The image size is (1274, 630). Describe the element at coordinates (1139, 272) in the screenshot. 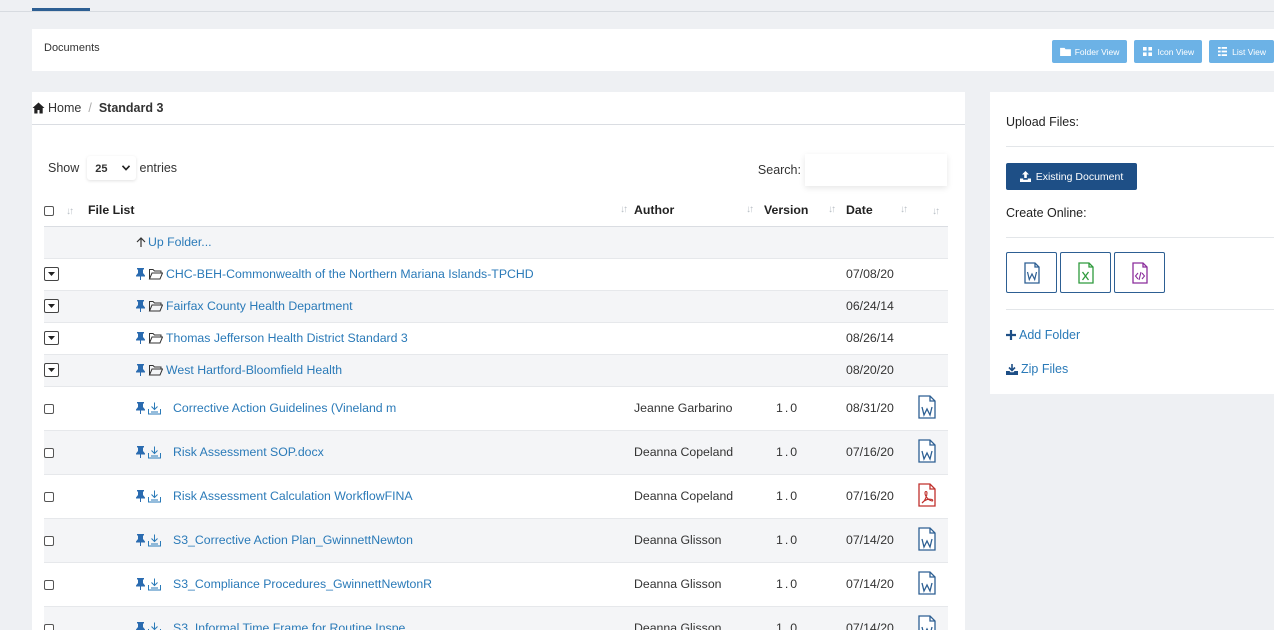

I see `create-html-button` at that location.